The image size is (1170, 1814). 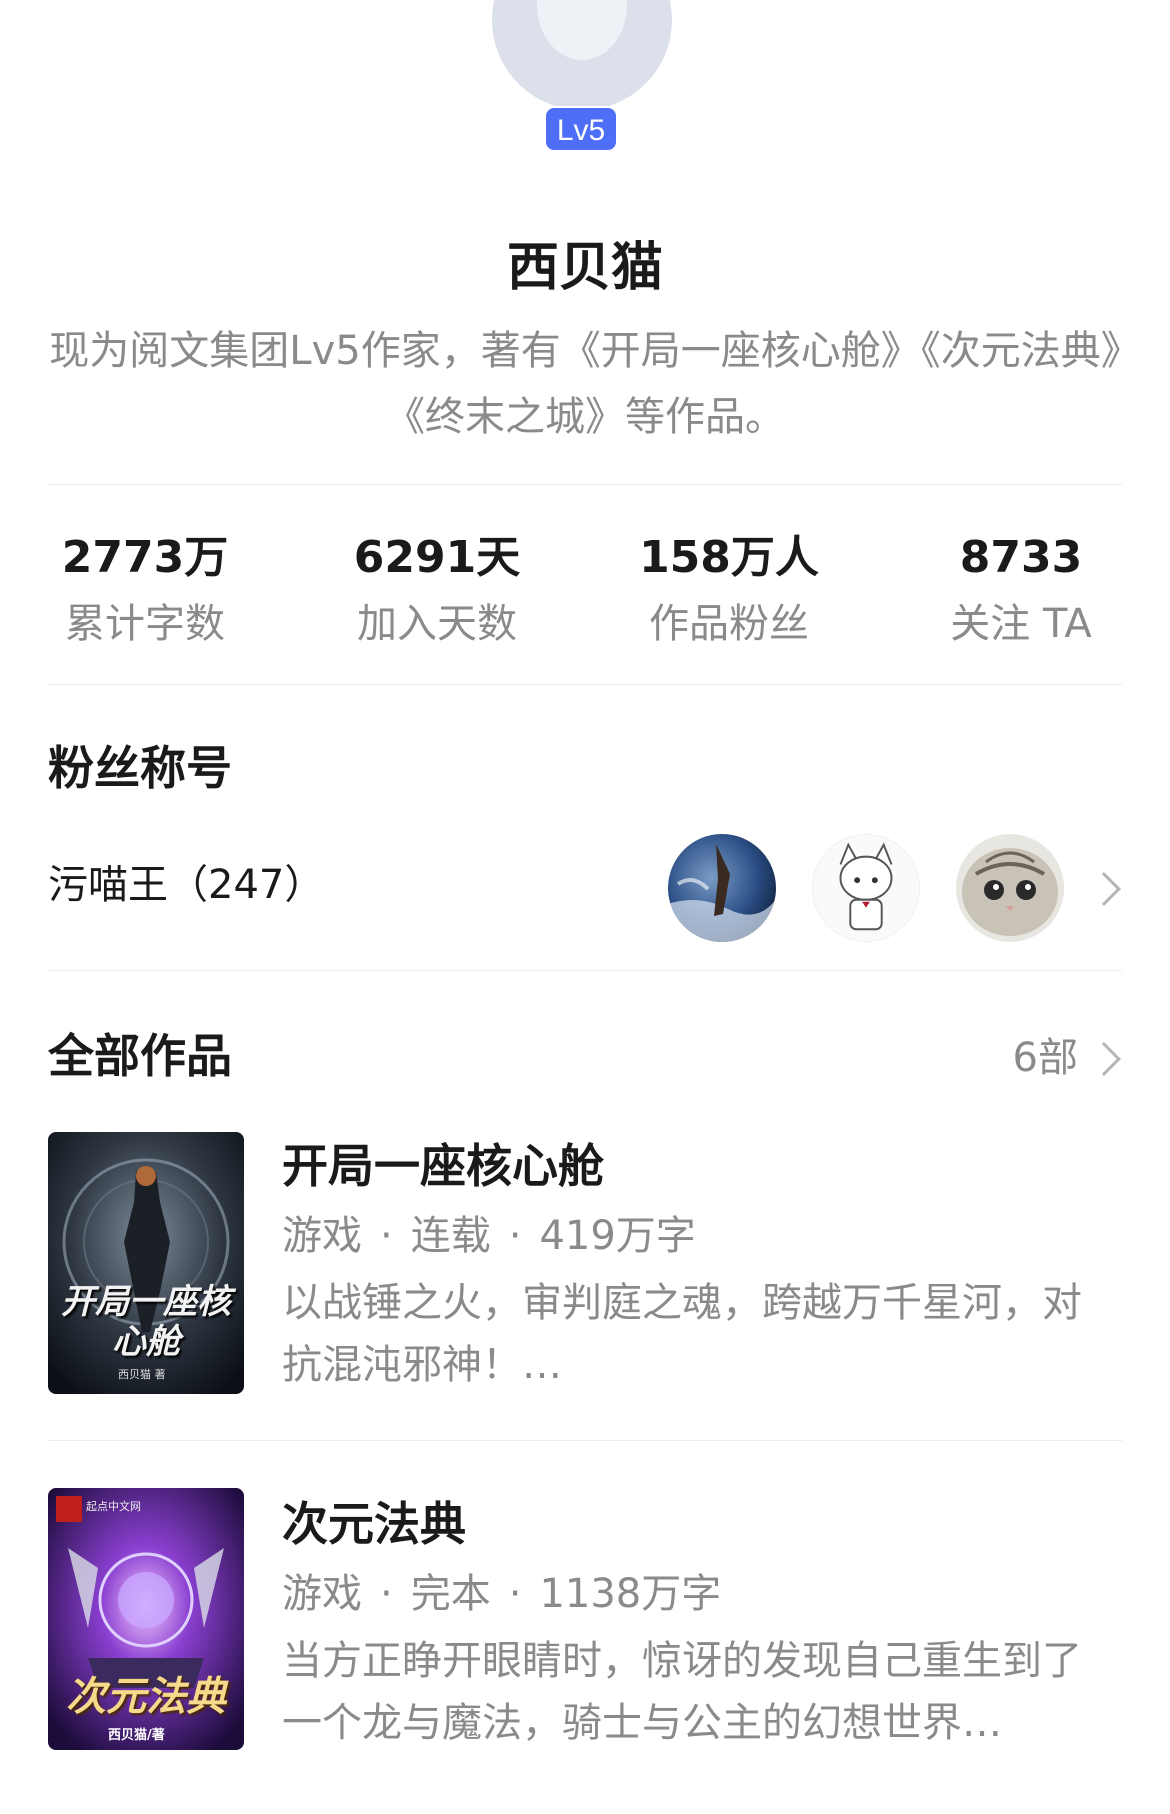 I want to click on avatar-placeholder-icon, so click(x=582, y=30).